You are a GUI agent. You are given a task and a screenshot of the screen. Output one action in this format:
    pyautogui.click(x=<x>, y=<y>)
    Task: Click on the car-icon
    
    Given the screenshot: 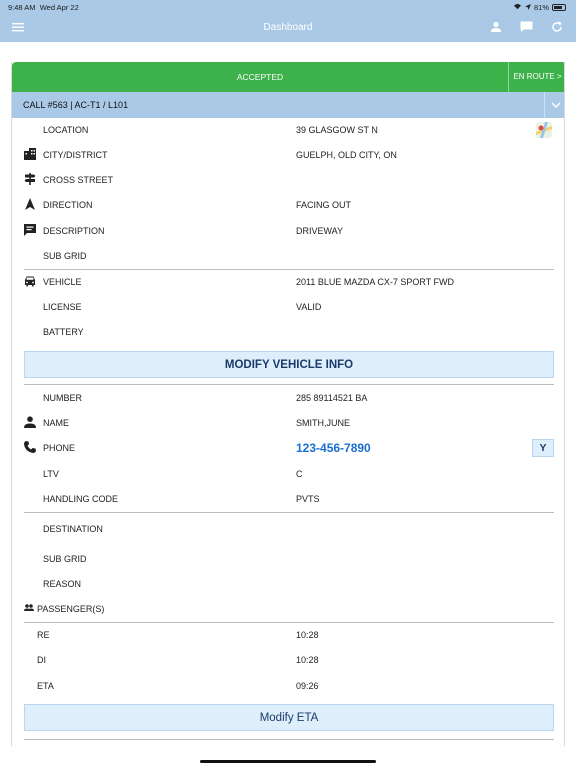 What is the action you would take?
    pyautogui.click(x=30, y=281)
    